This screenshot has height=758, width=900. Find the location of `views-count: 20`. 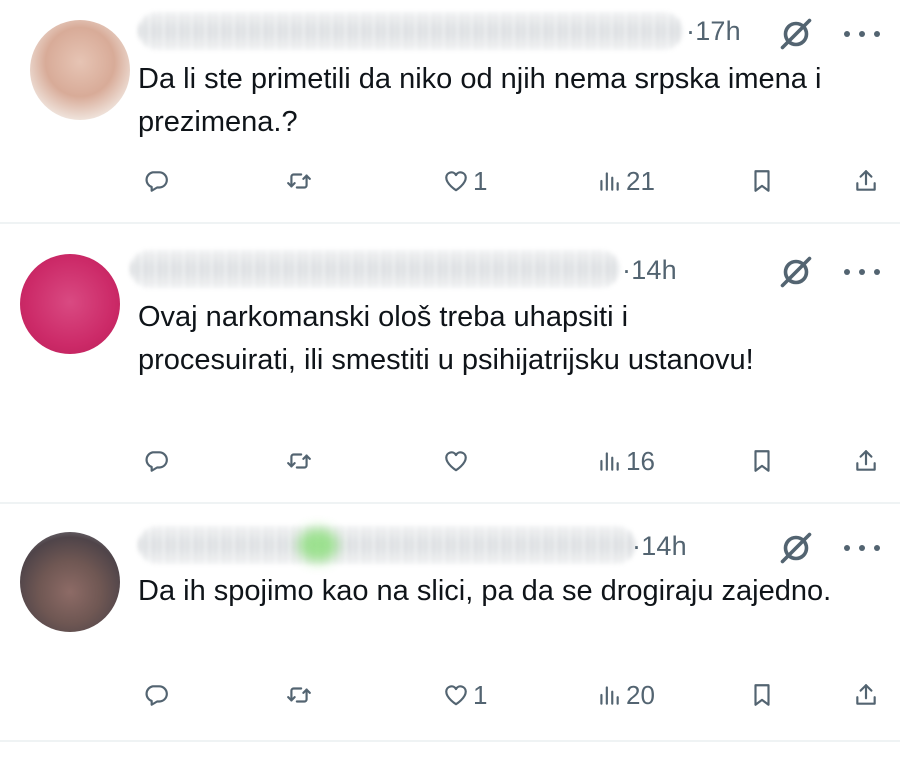

views-count: 20 is located at coordinates (640, 694).